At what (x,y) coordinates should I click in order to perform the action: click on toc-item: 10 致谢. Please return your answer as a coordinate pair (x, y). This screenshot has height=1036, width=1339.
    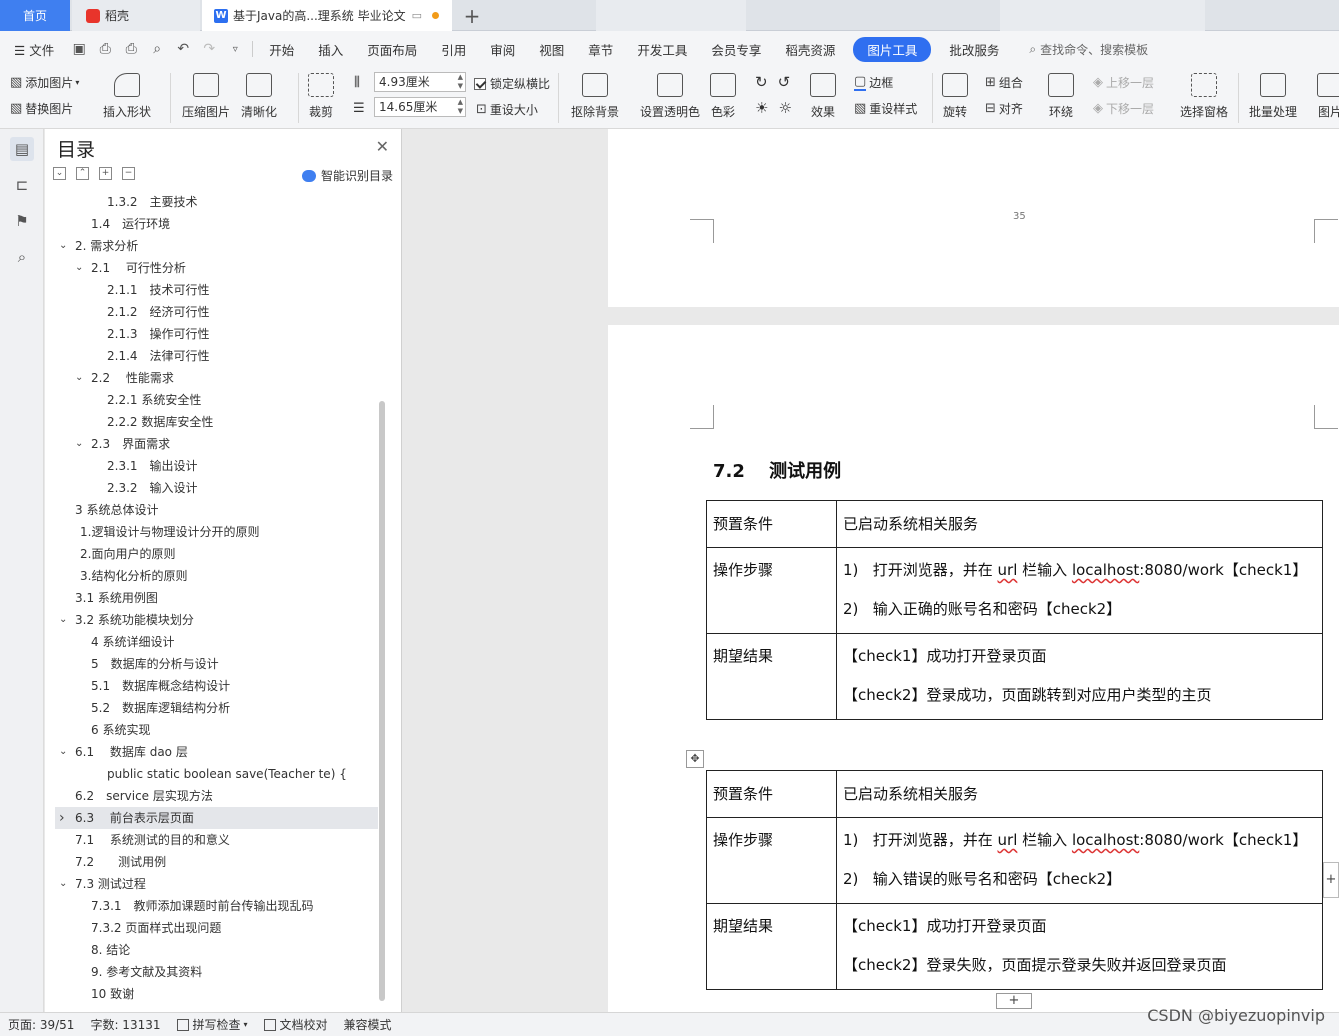
    Looking at the image, I should click on (213, 994).